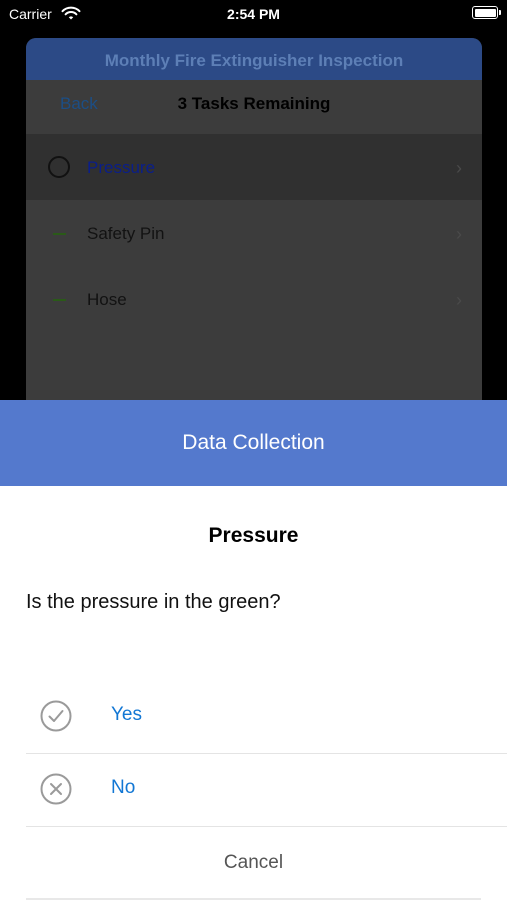  Describe the element at coordinates (254, 233) in the screenshot. I see `task-row-safety-pin: Safety Pin ›` at that location.